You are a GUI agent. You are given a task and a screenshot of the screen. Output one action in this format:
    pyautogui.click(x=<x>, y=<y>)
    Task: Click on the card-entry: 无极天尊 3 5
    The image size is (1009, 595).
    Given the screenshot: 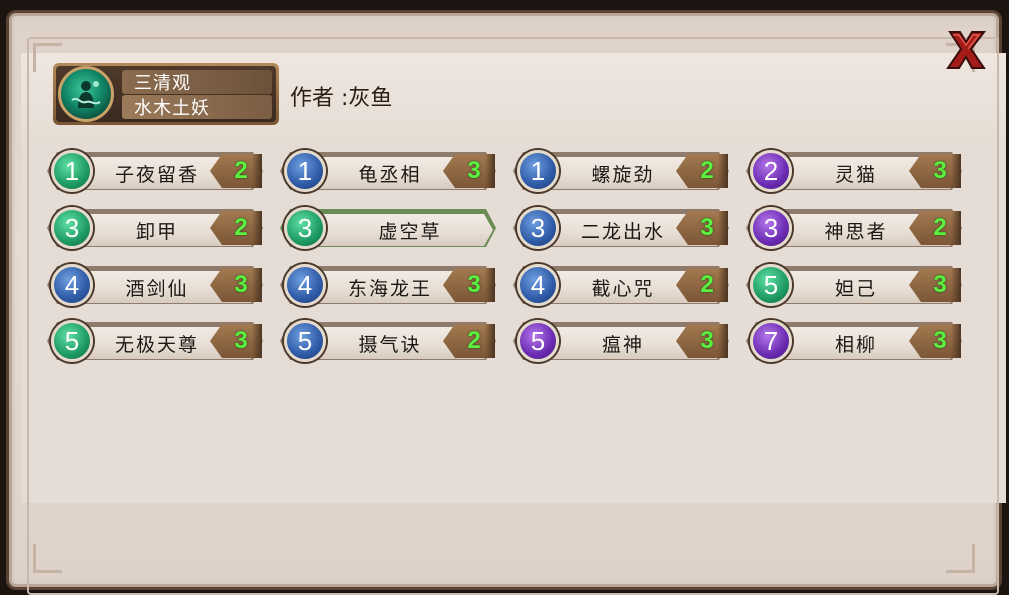 What is the action you would take?
    pyautogui.click(x=156, y=341)
    